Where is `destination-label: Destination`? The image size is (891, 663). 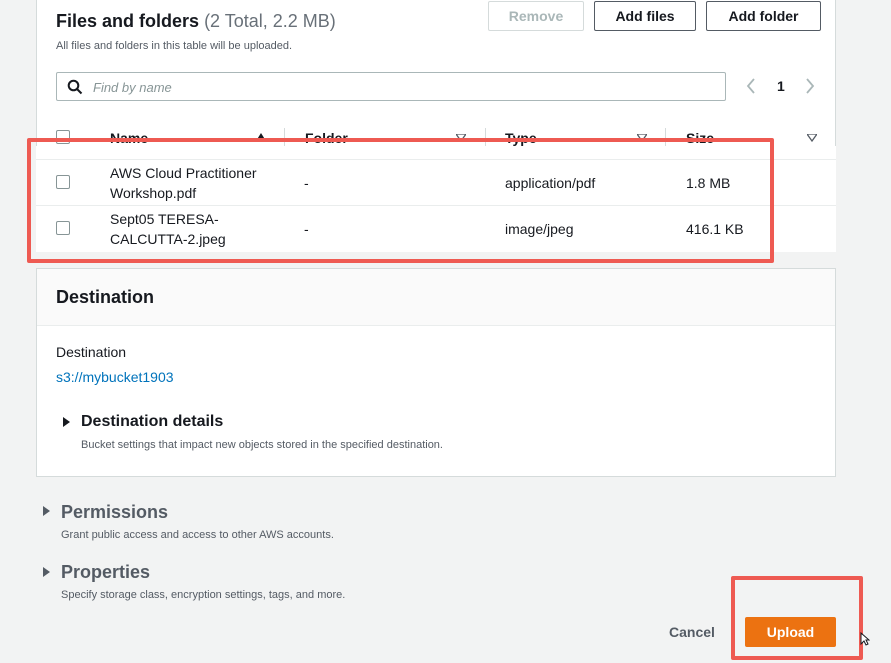 destination-label: Destination is located at coordinates (91, 352).